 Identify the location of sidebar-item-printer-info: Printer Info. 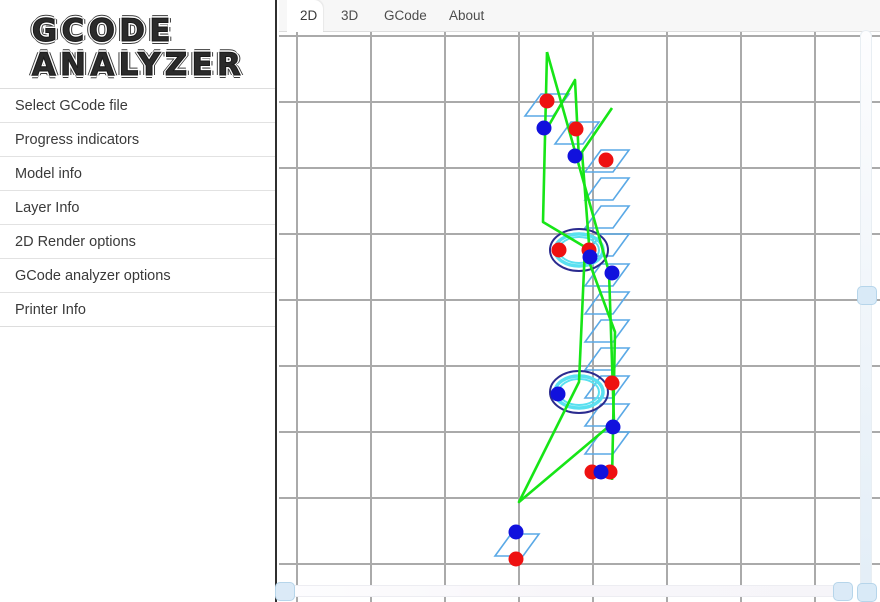
(137, 309).